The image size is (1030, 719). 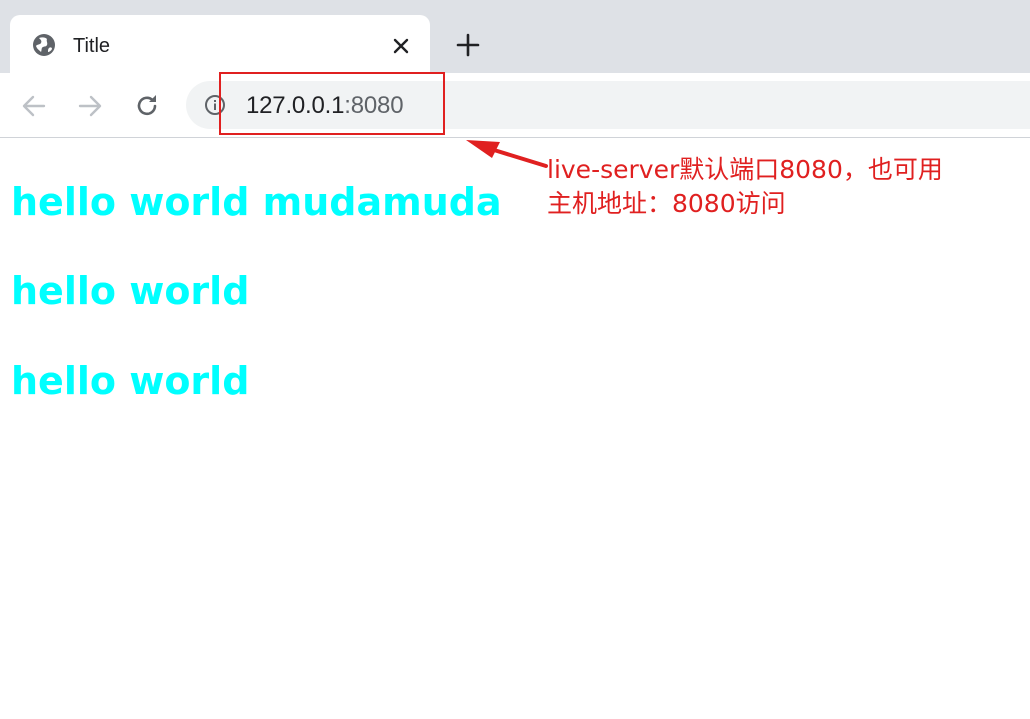 I want to click on url-highlight-box, so click(x=332, y=103).